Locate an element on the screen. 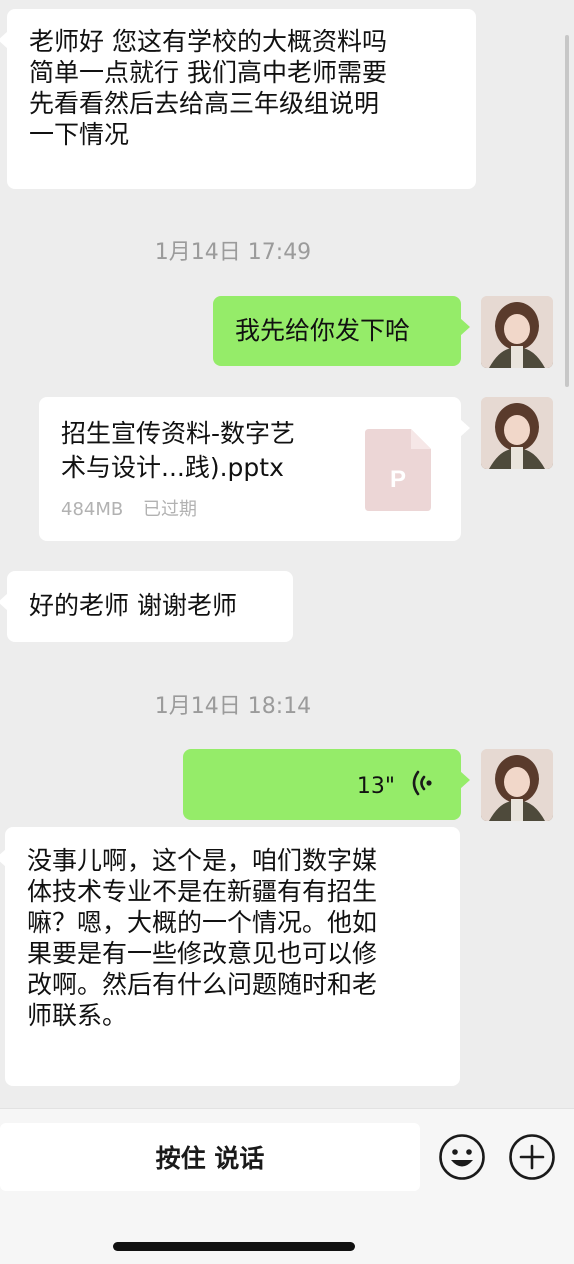 The height and width of the screenshot is (1264, 574). voice-wave-icon is located at coordinates (422, 783).